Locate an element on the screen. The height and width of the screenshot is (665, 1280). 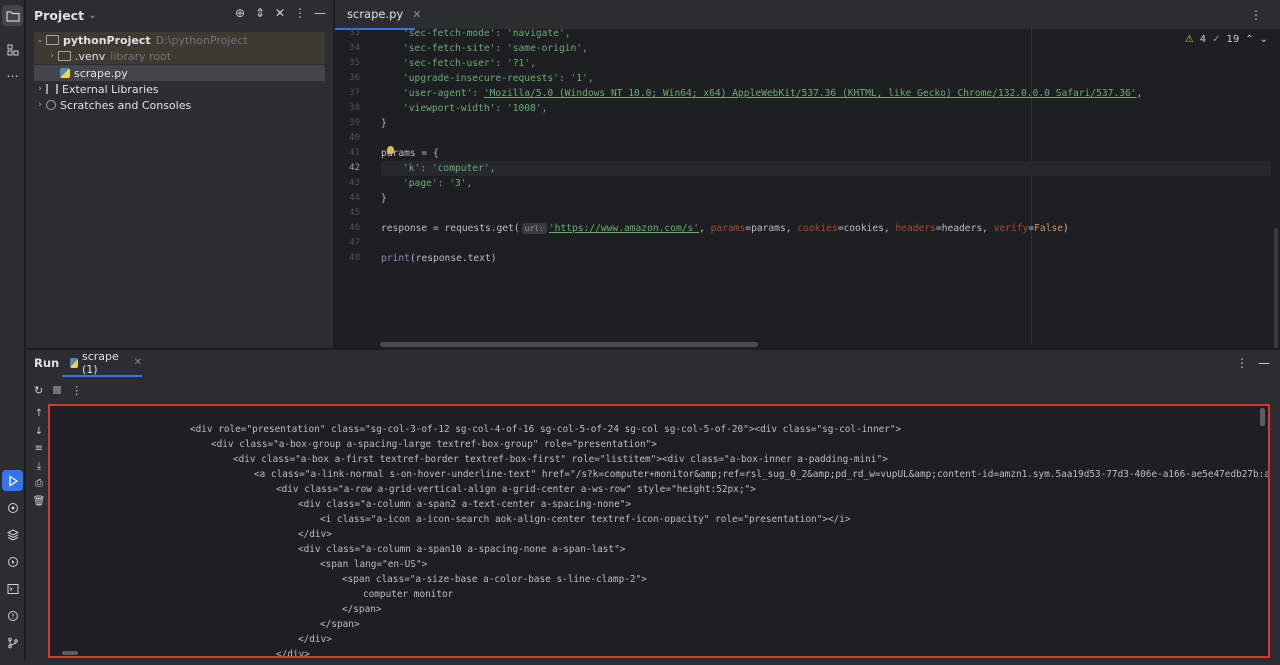
line-number: 40 is located at coordinates (354, 138).